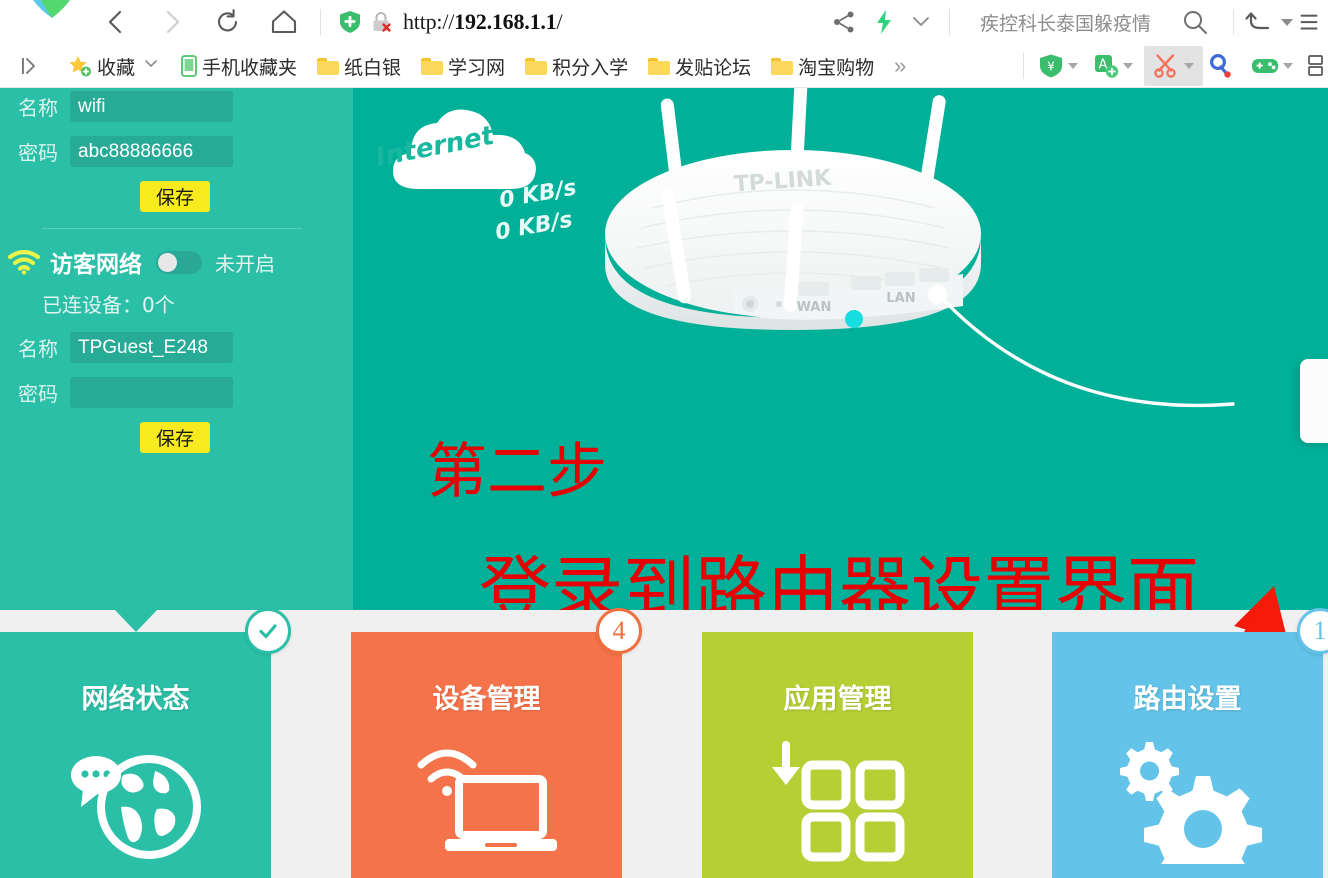  What do you see at coordinates (1312, 631) in the screenshot?
I see `count-badge: 1` at bounding box center [1312, 631].